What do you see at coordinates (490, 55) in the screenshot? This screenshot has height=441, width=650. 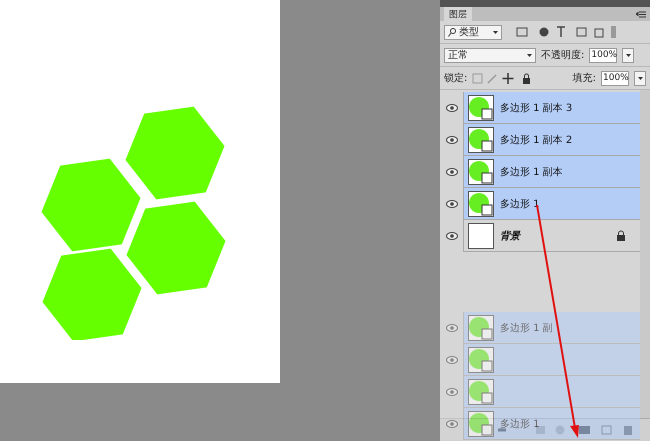 I see `blend-mode-dropdown: 正常` at bounding box center [490, 55].